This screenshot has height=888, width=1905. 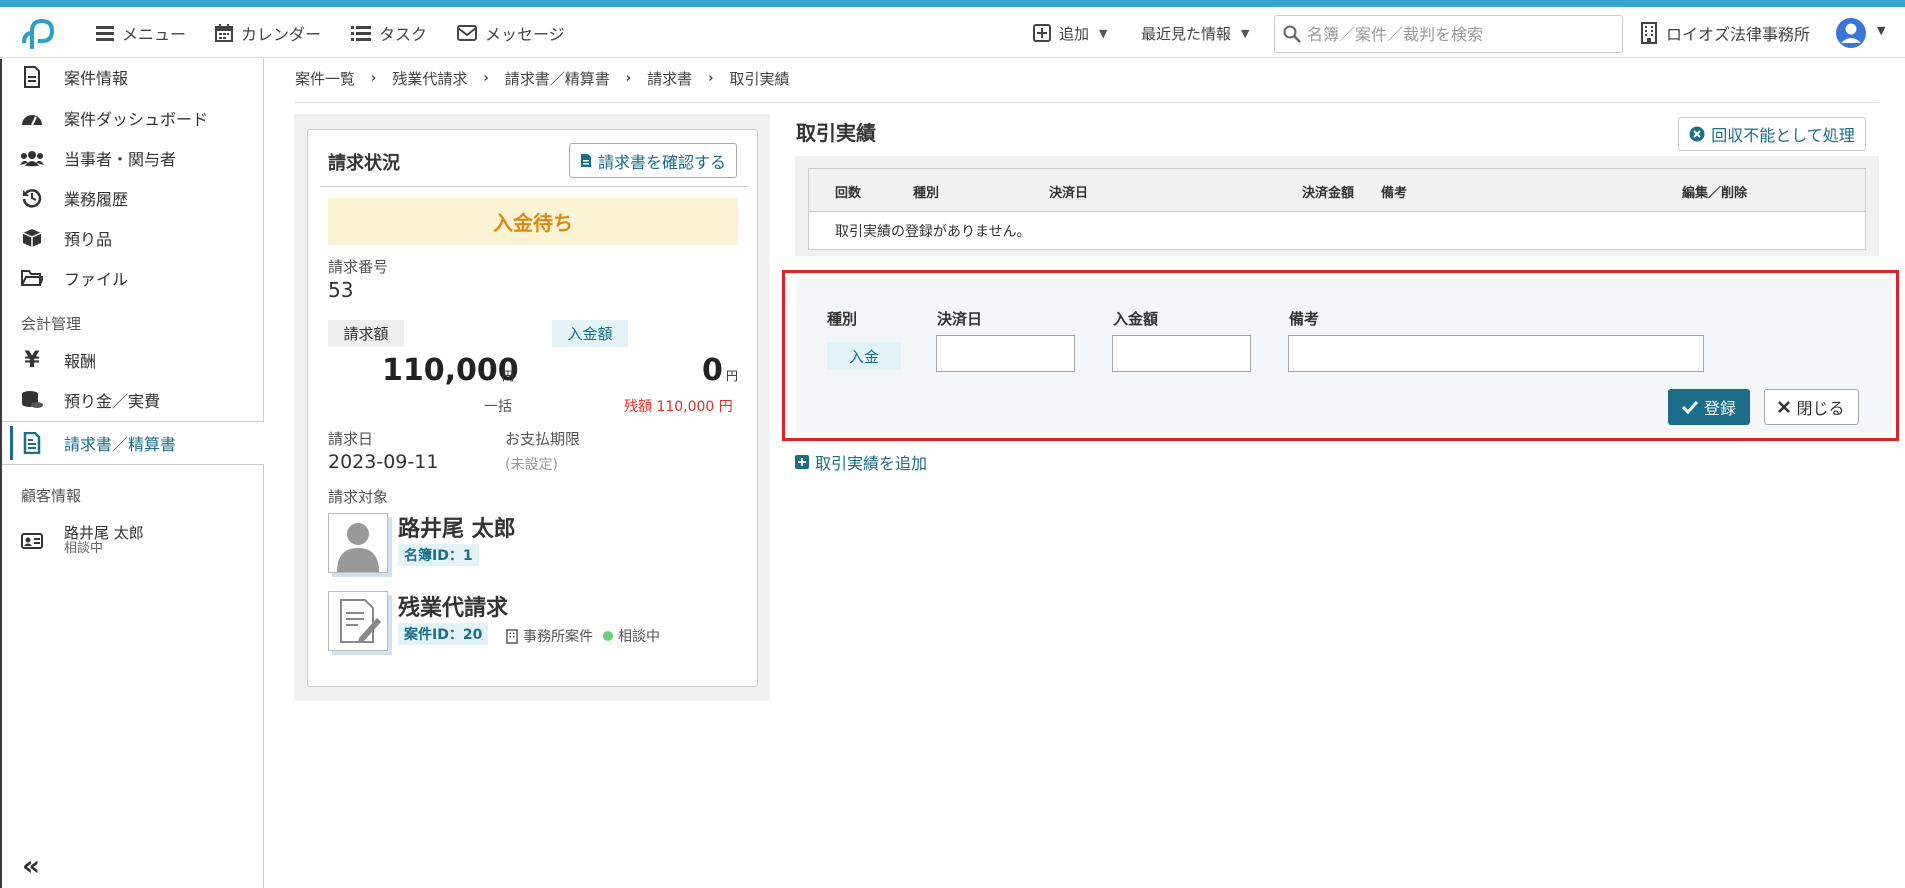 What do you see at coordinates (498, 407) in the screenshot?
I see `billed-note: 一括` at bounding box center [498, 407].